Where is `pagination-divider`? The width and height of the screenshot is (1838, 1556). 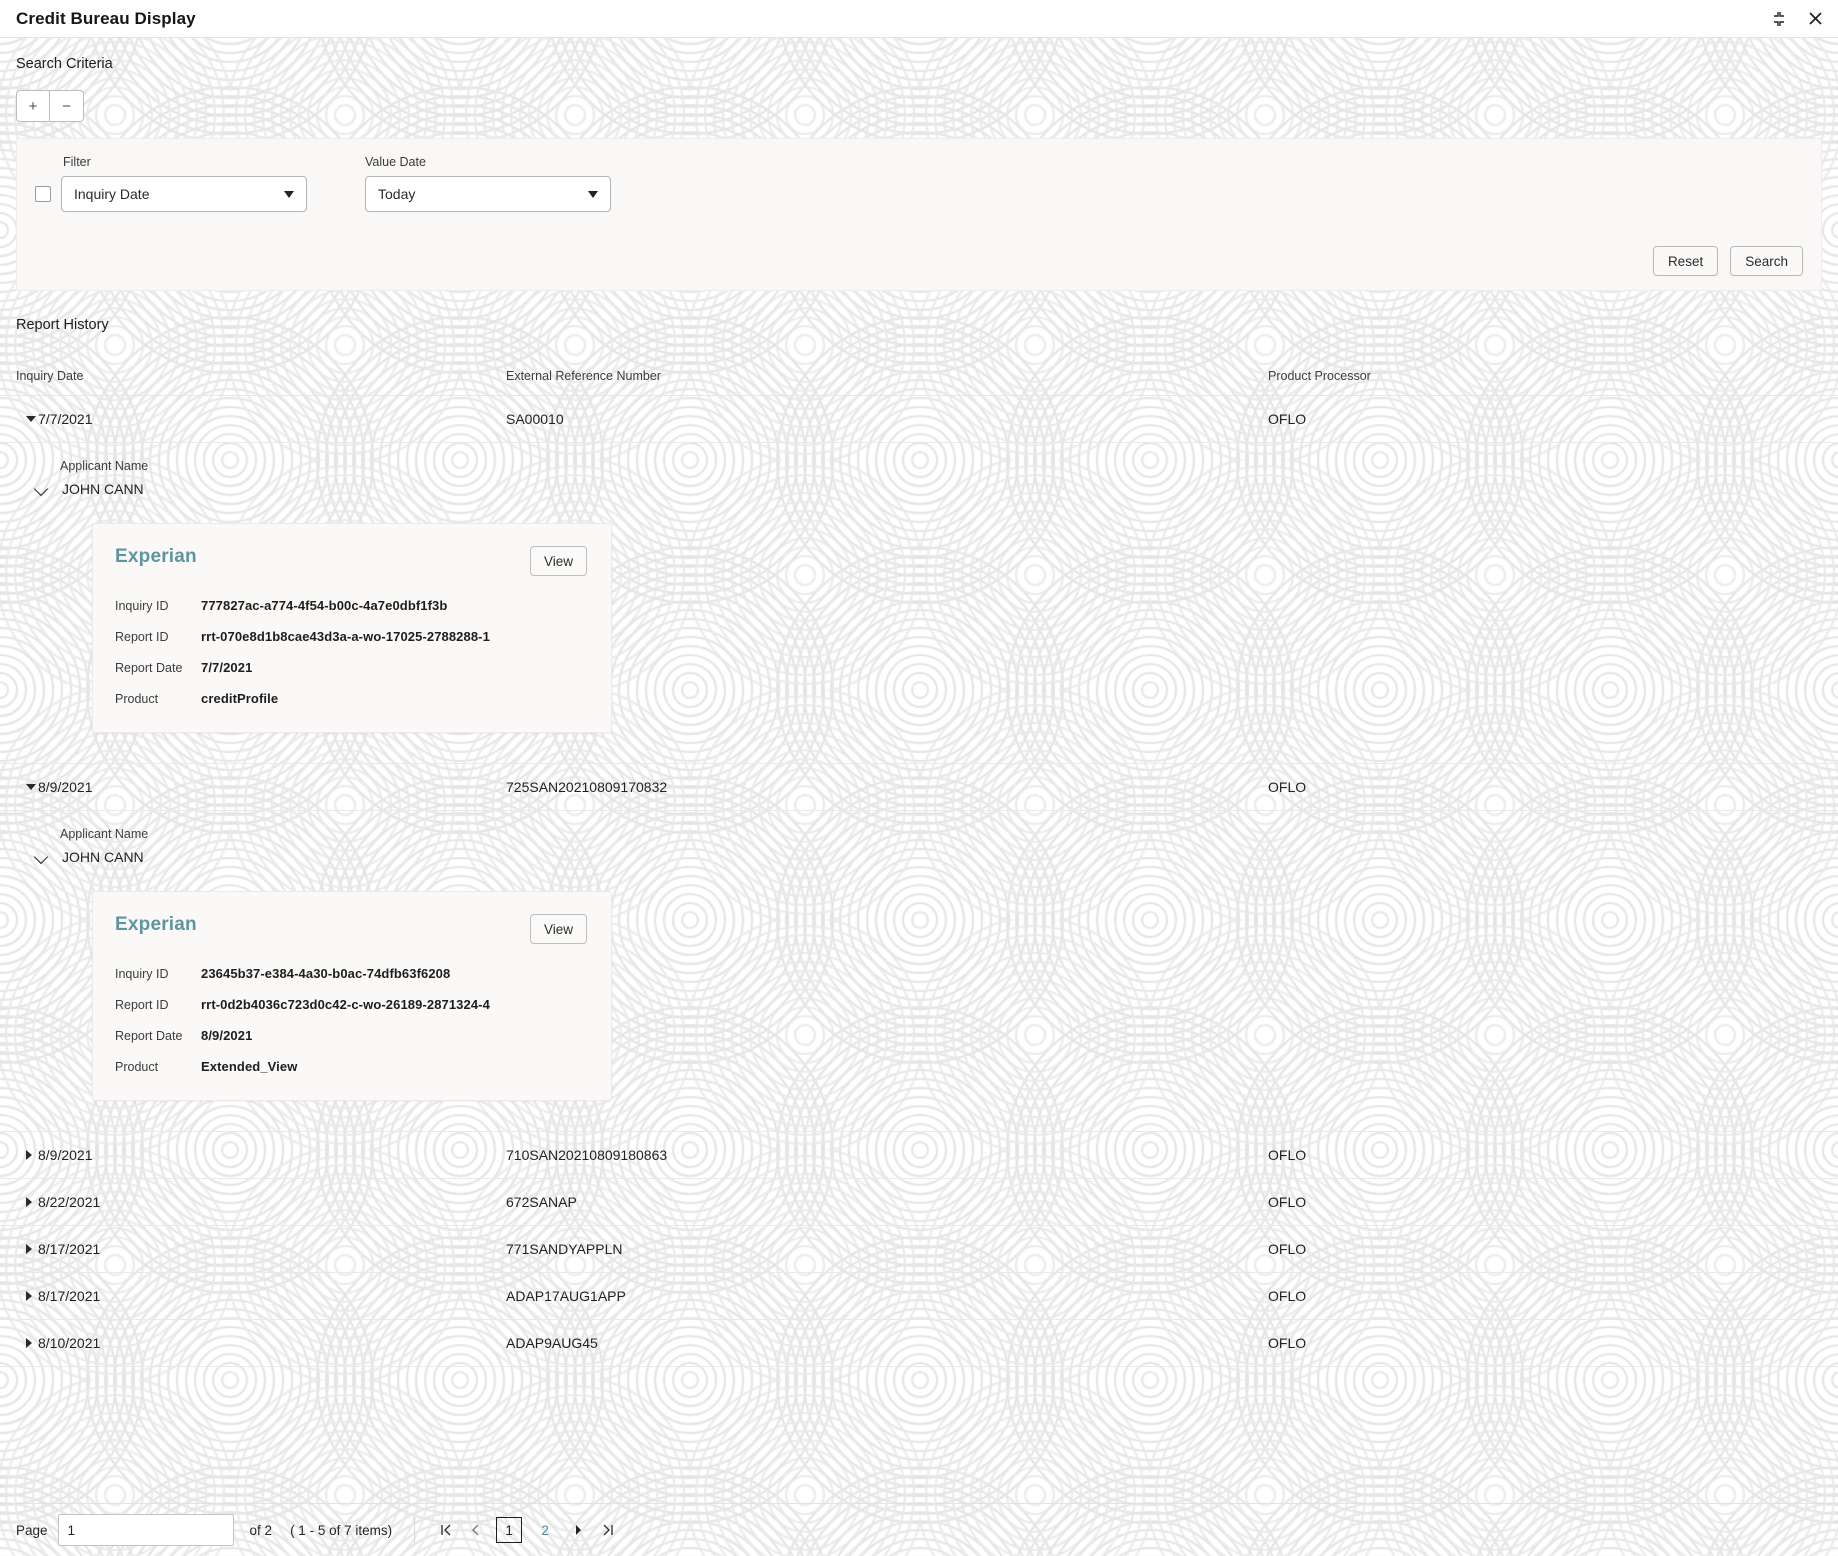 pagination-divider is located at coordinates (415, 1530).